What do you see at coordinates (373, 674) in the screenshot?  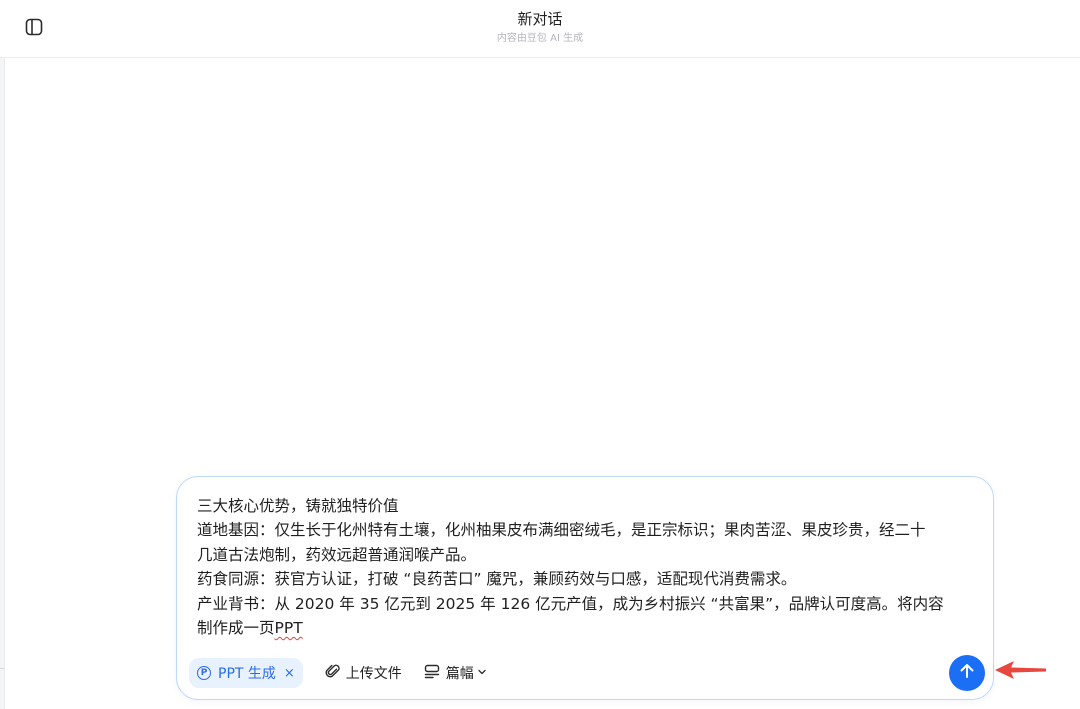 I see `upload-file-label: 上传文件` at bounding box center [373, 674].